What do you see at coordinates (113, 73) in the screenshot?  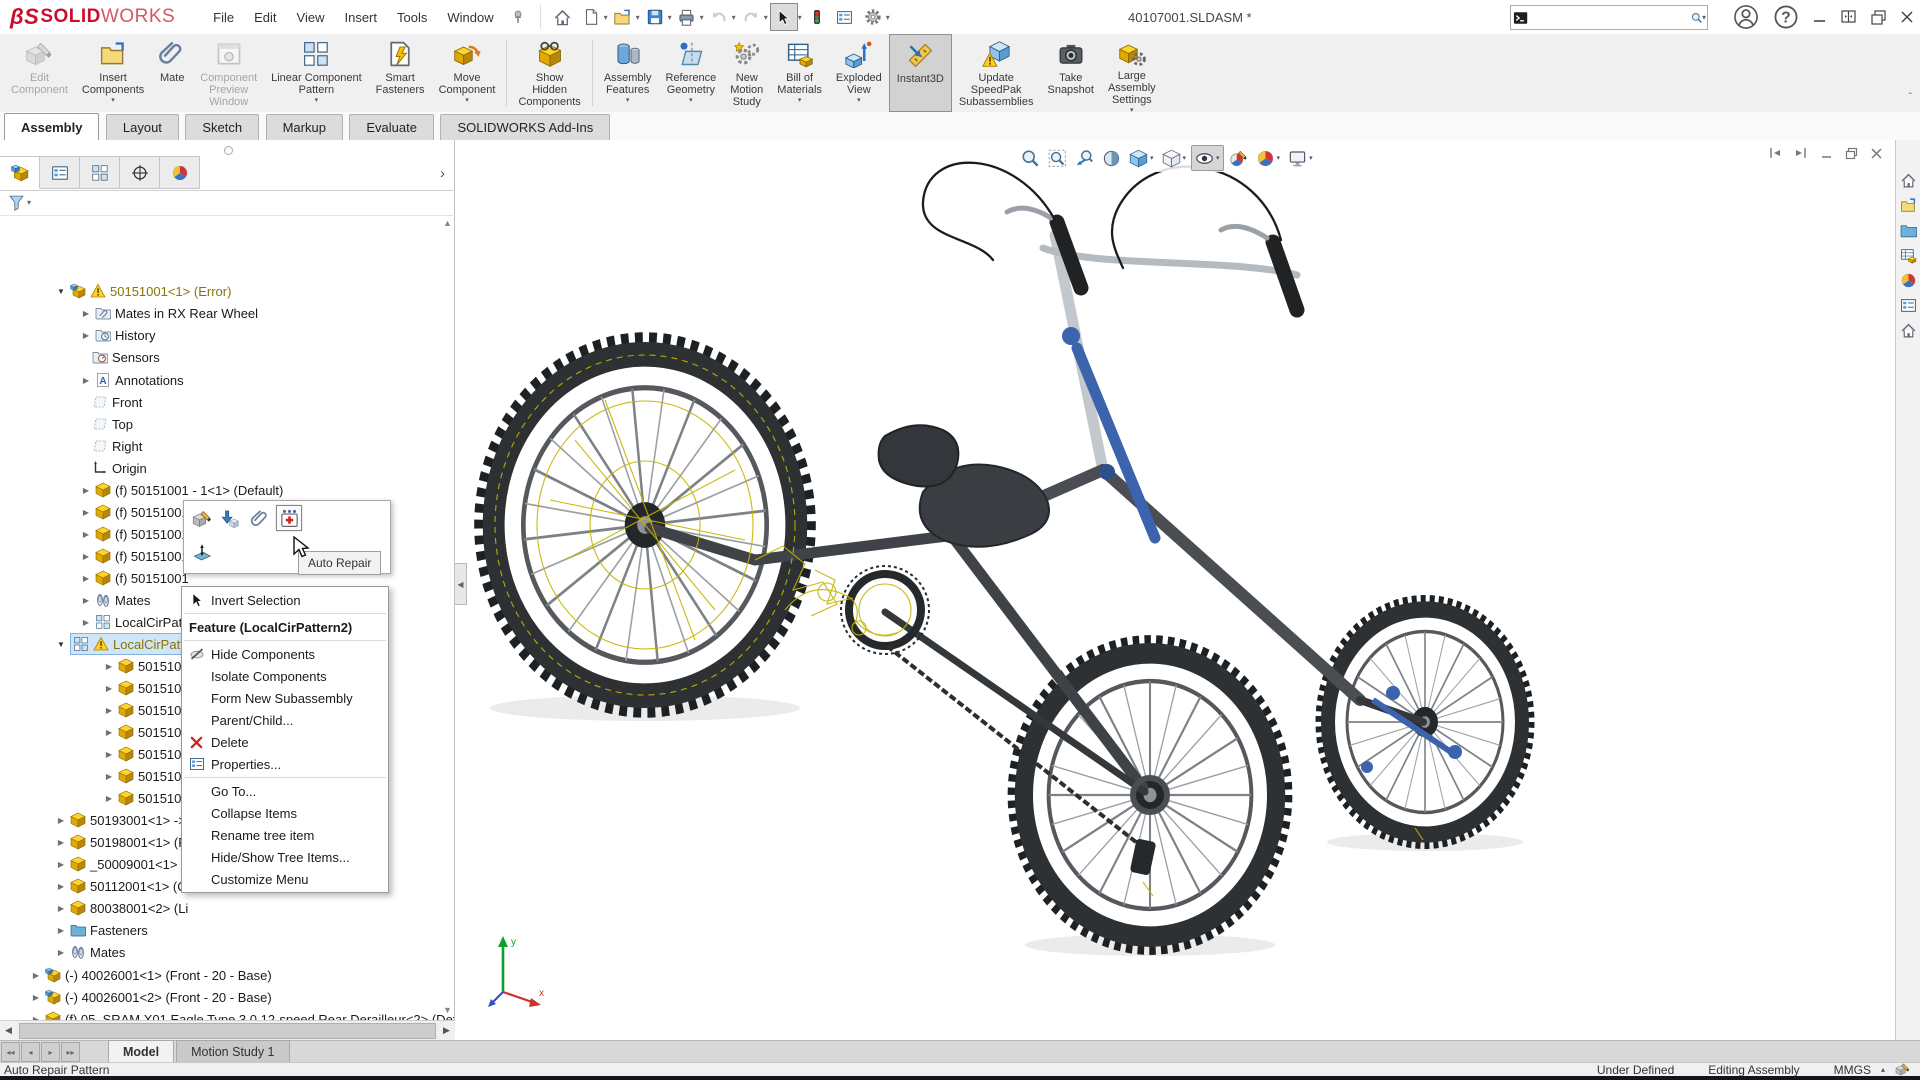 I see `insert-components-button: Insert Components ▾` at bounding box center [113, 73].